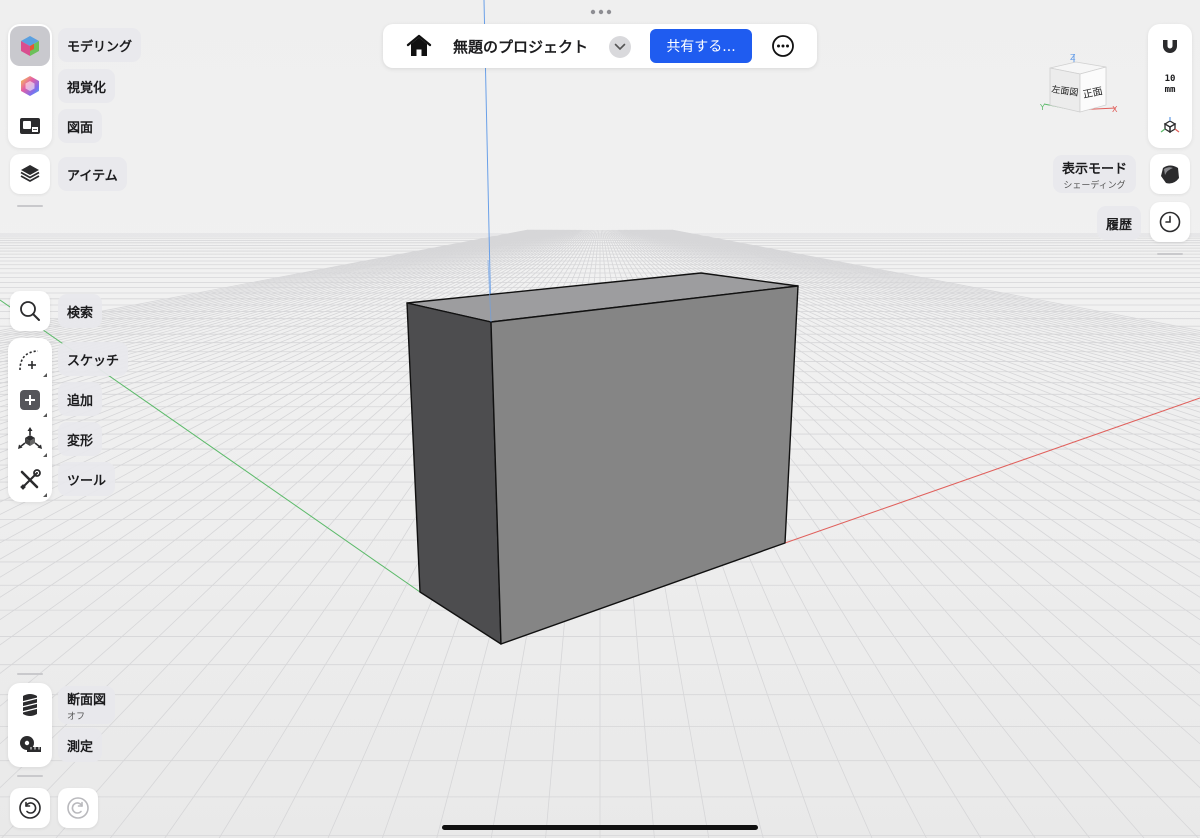 This screenshot has height=838, width=1200. I want to click on tool-tools-button, so click(30, 480).